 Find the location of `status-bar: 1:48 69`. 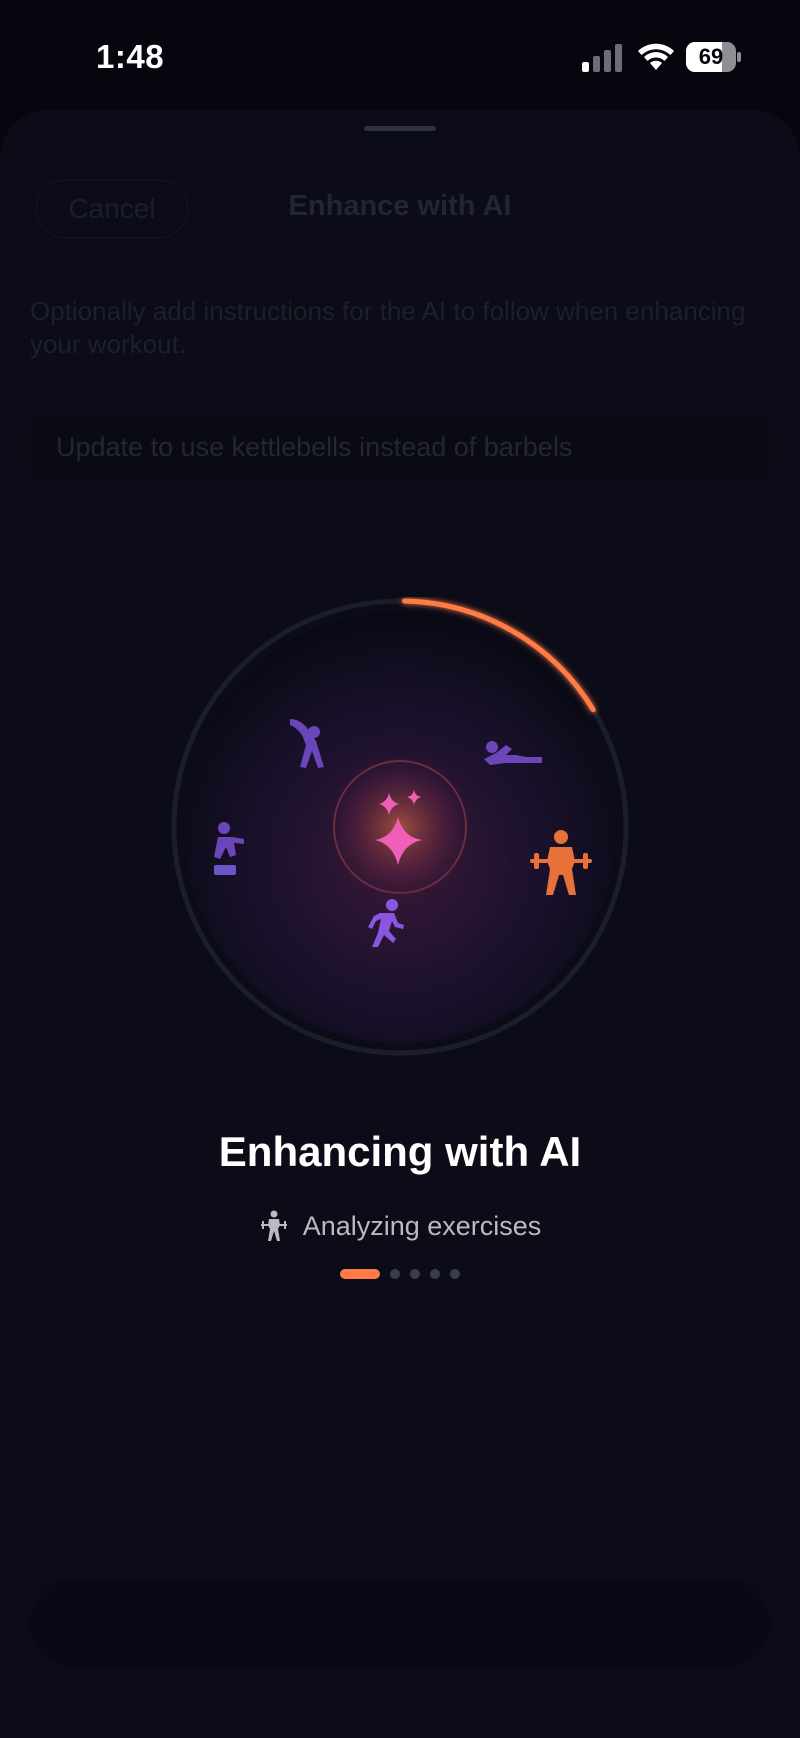

status-bar: 1:48 69 is located at coordinates (400, 59).